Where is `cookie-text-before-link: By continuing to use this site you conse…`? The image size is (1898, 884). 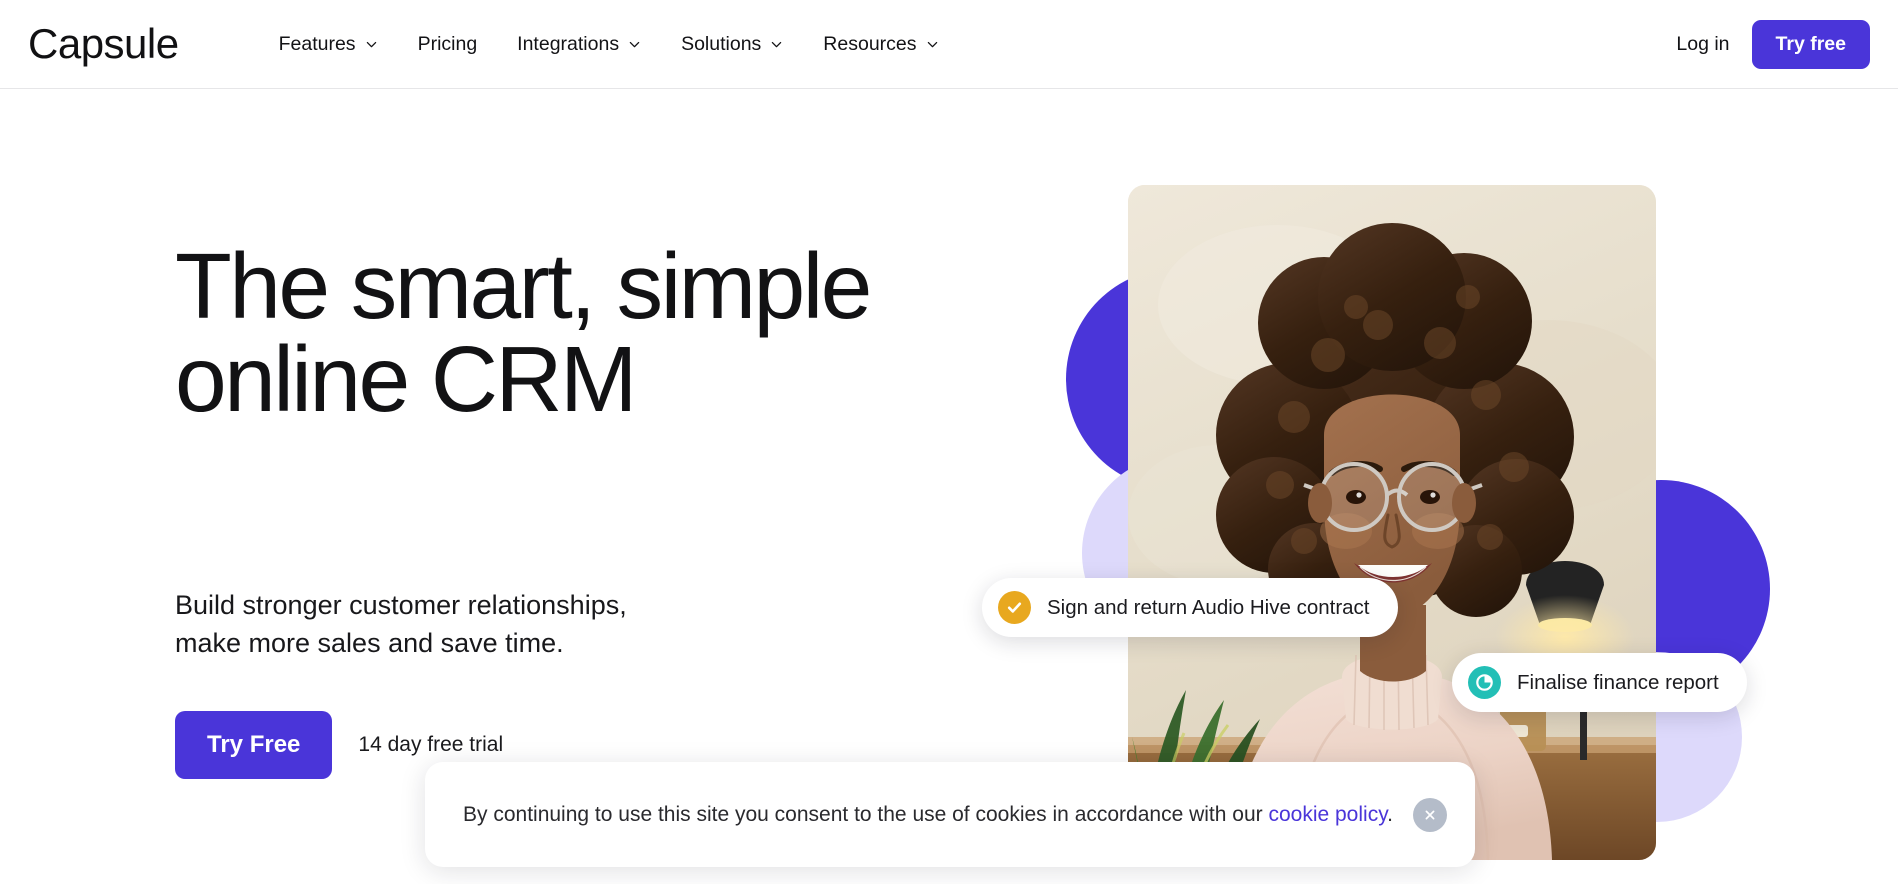 cookie-text-before-link: By continuing to use this site you conse… is located at coordinates (866, 814).